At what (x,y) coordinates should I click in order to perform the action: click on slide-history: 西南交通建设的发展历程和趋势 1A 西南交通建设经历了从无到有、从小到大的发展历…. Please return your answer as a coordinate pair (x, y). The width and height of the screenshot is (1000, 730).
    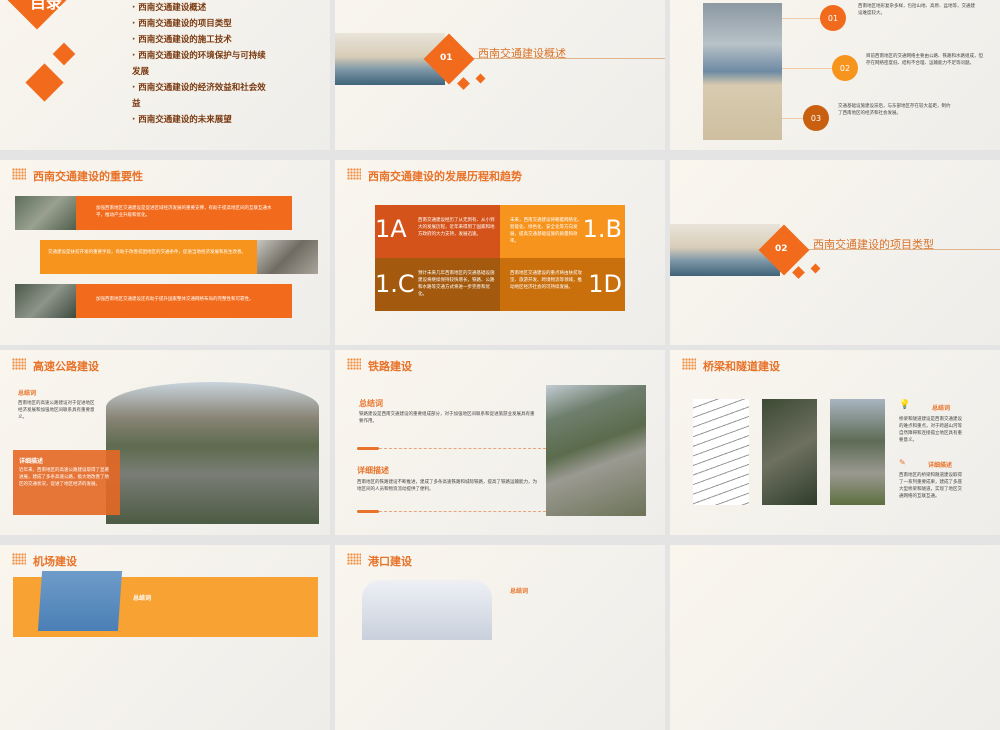
    Looking at the image, I should click on (500, 252).